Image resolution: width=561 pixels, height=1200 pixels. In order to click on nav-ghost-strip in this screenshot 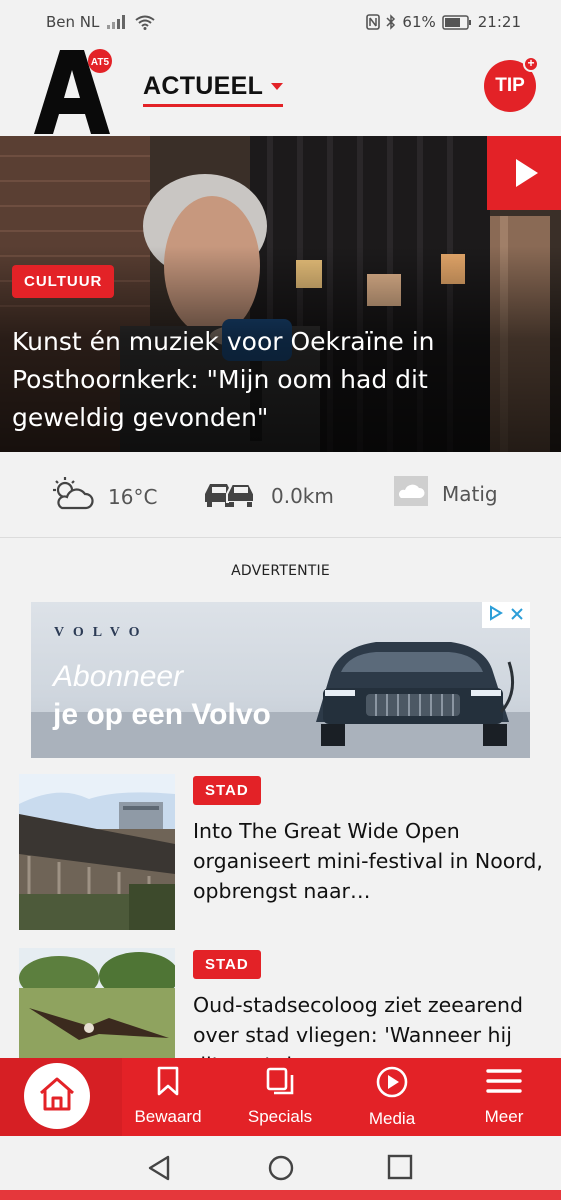, I will do `click(280, 1195)`.